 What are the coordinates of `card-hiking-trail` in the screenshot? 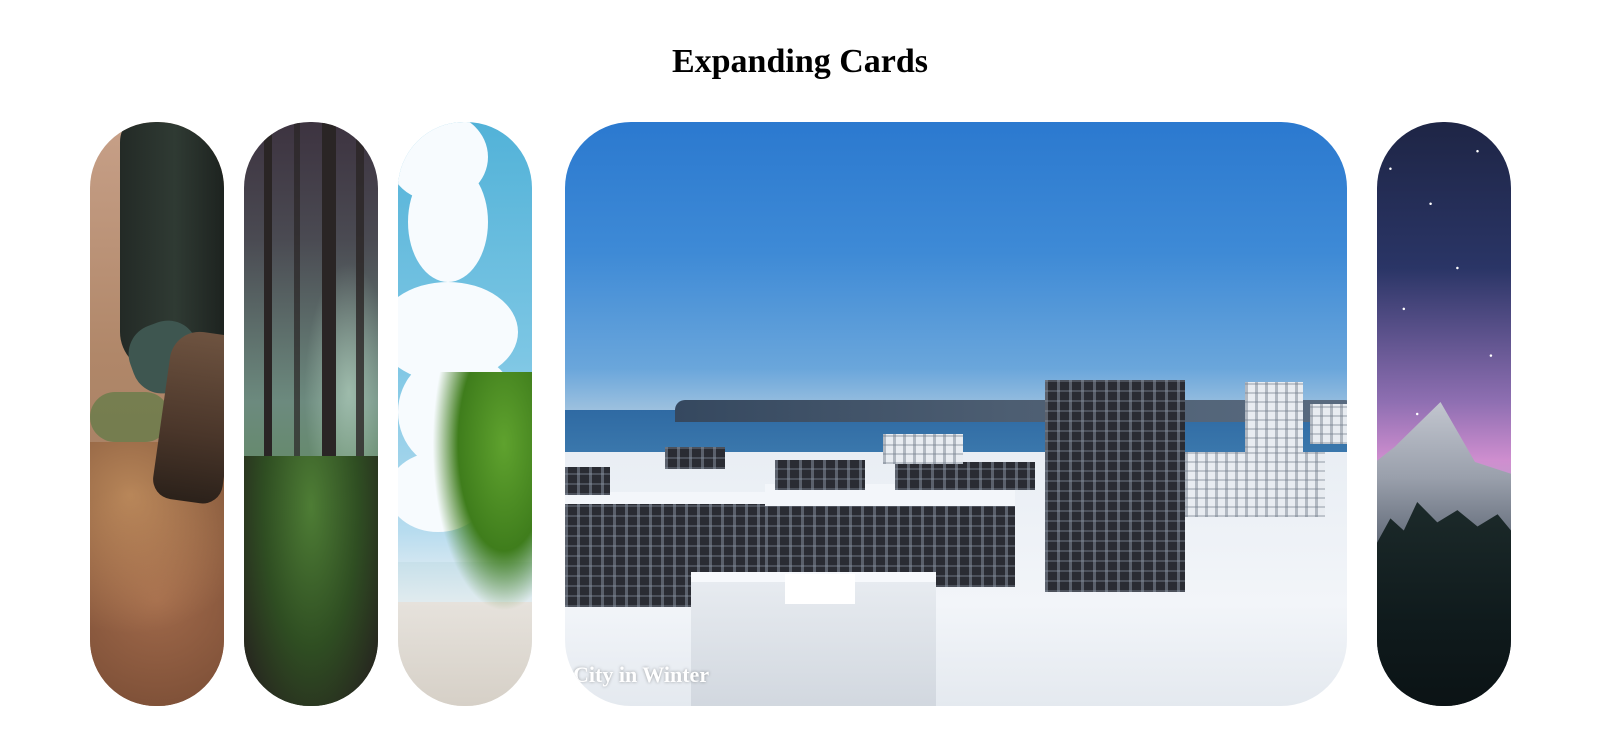 It's located at (157, 414).